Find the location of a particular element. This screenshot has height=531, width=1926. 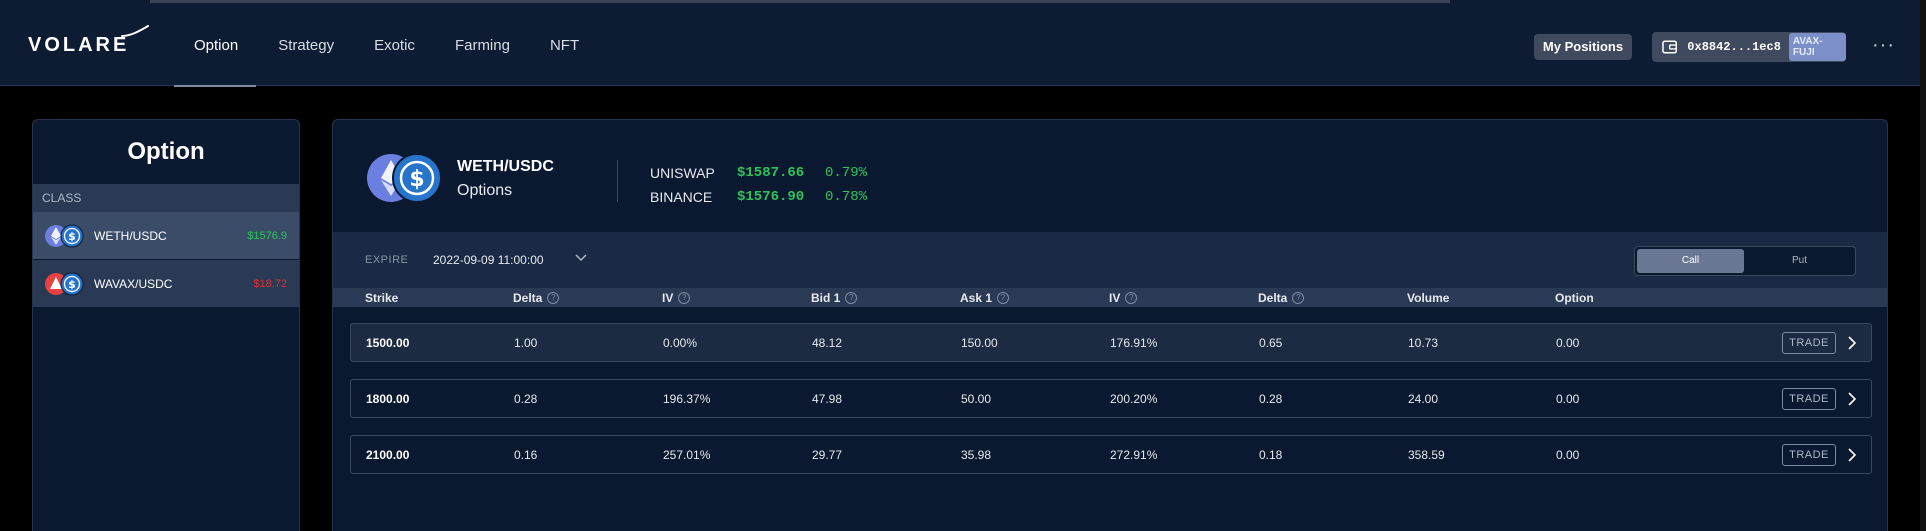

network-badge: AVAX-FUJI is located at coordinates (1817, 47).